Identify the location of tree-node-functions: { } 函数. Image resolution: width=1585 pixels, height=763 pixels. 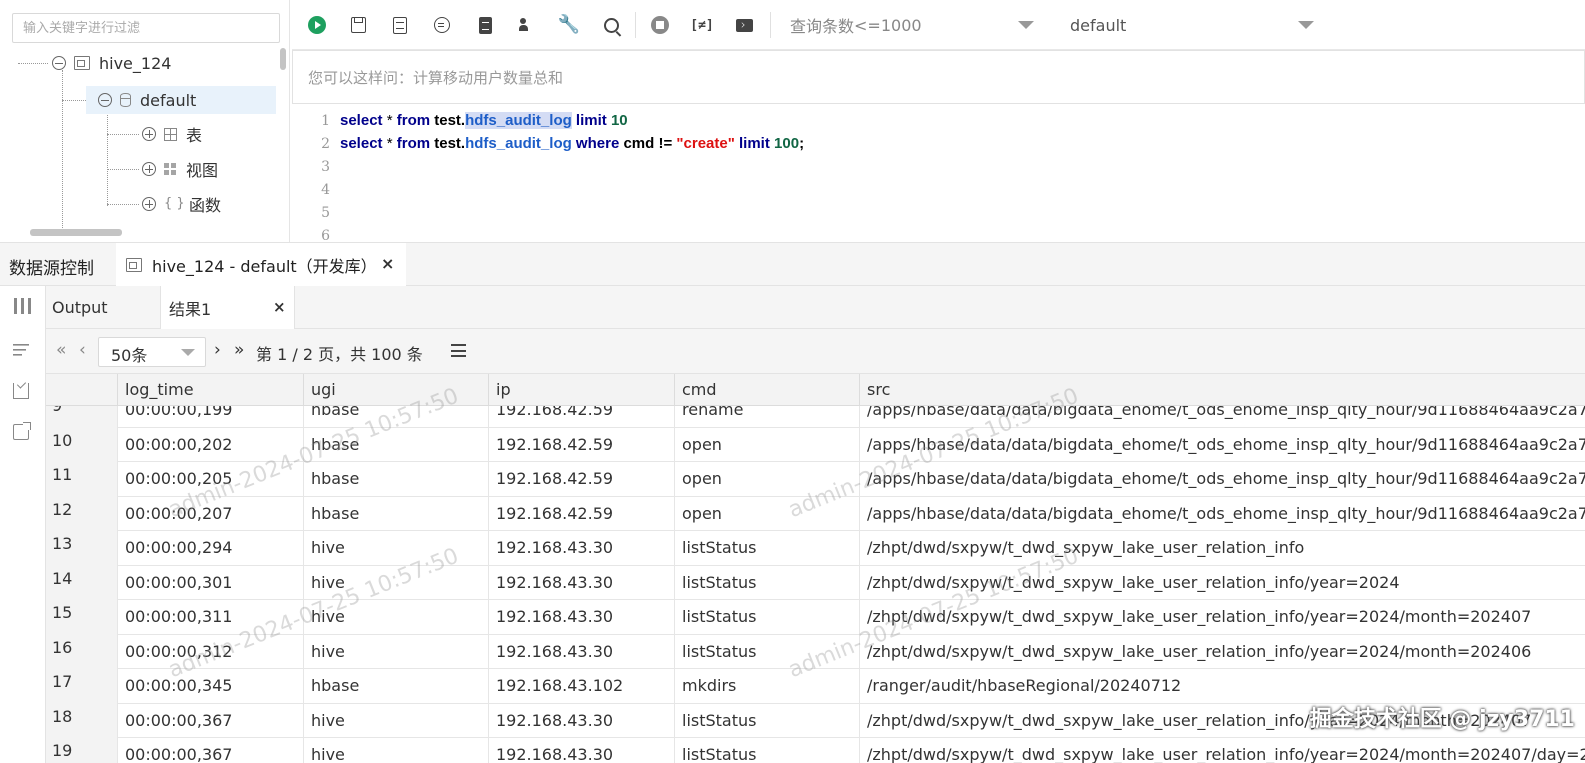
(181, 204).